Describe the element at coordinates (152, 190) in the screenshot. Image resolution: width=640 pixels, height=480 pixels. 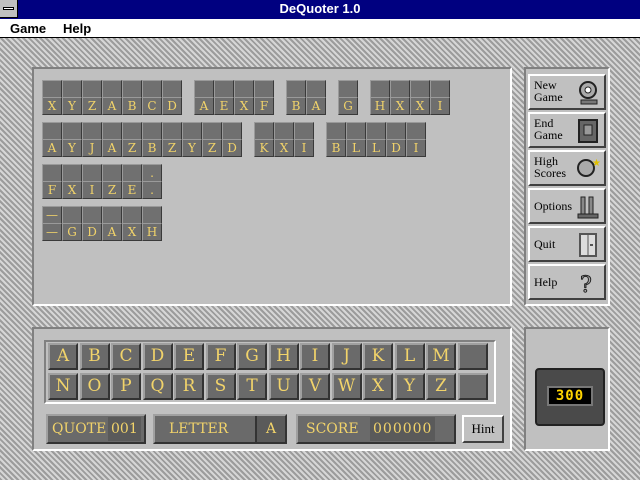
I see `cipher-tile: .` at that location.